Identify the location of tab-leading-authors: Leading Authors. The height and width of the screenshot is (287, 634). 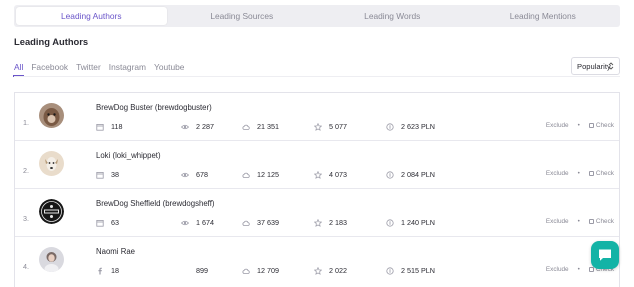
(91, 16).